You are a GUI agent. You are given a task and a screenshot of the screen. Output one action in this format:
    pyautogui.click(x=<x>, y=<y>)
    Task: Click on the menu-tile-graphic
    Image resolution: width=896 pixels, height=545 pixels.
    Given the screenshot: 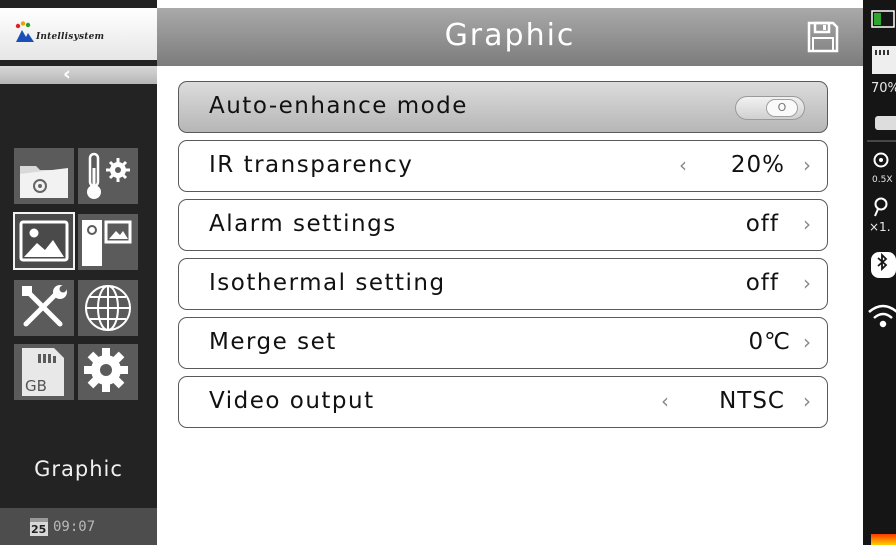 What is the action you would take?
    pyautogui.click(x=44, y=241)
    